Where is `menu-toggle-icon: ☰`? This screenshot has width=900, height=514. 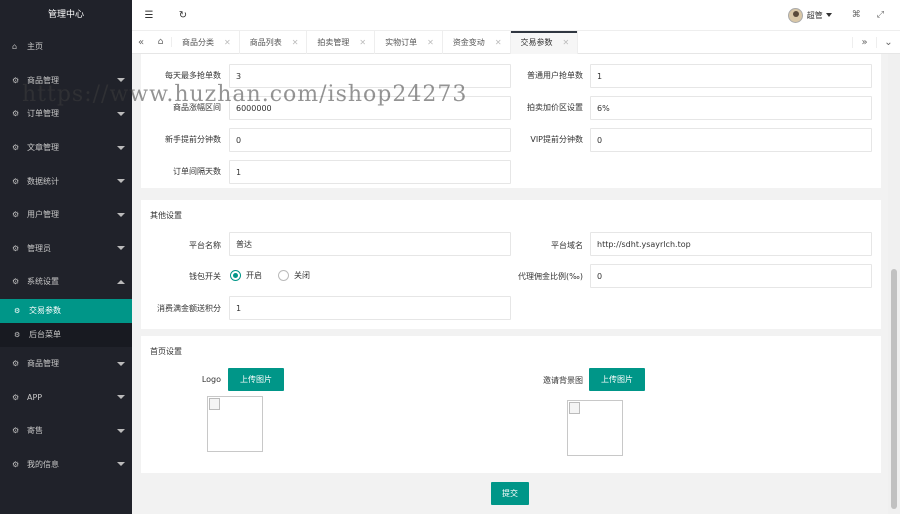
menu-toggle-icon: ☰ is located at coordinates (149, 15).